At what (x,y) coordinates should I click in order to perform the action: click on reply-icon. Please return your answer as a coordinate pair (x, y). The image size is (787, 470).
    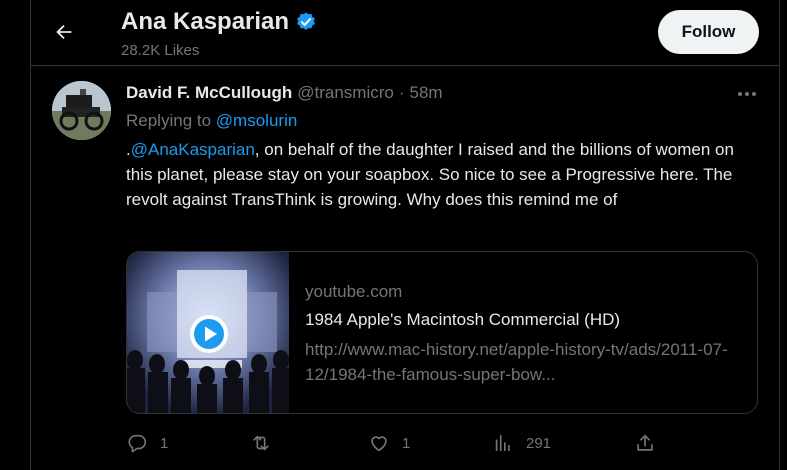
    Looking at the image, I should click on (137, 443).